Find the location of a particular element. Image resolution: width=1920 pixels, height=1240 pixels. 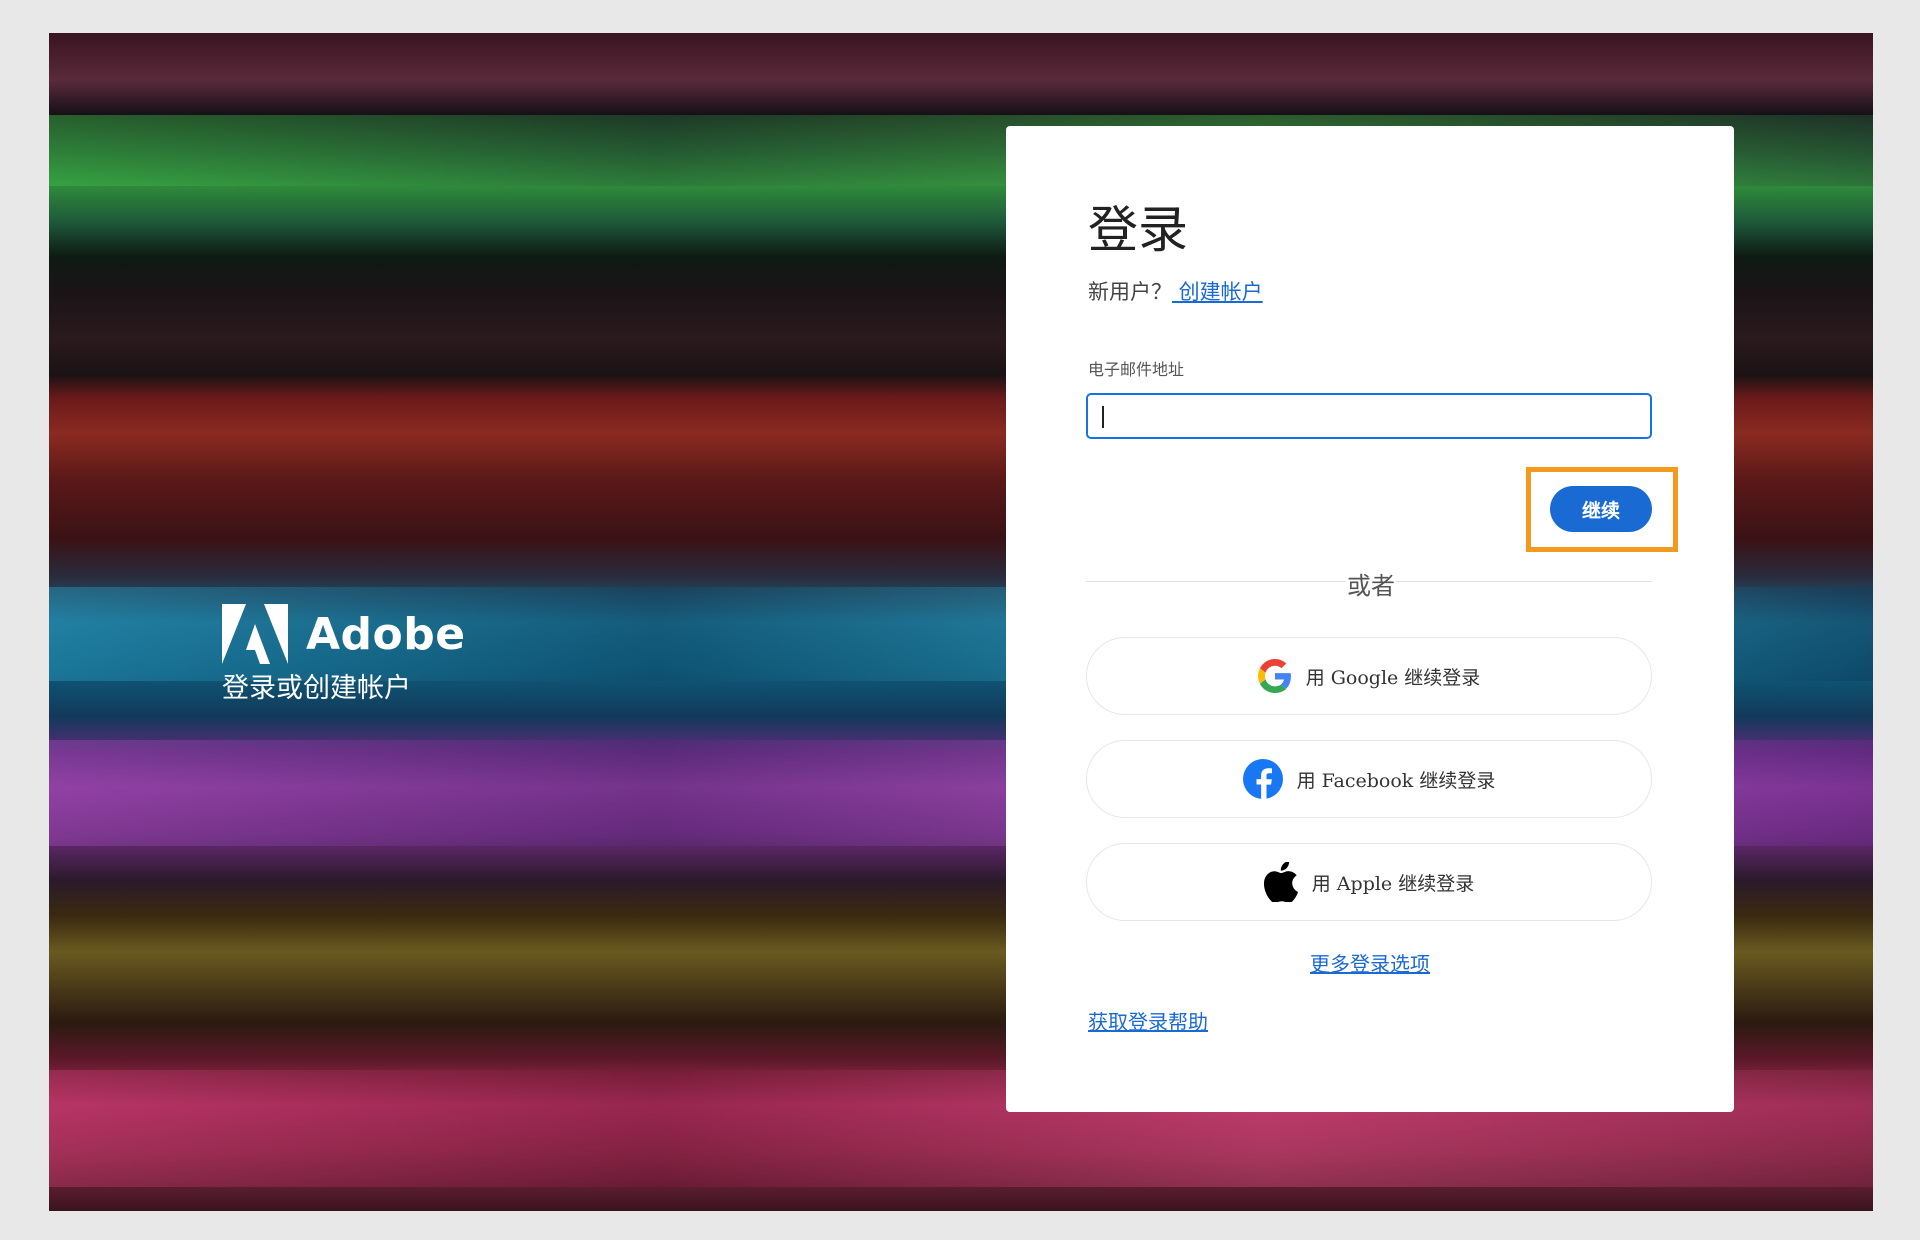

apple-signin-label: 用 Apple 继续登录 is located at coordinates (1393, 883).